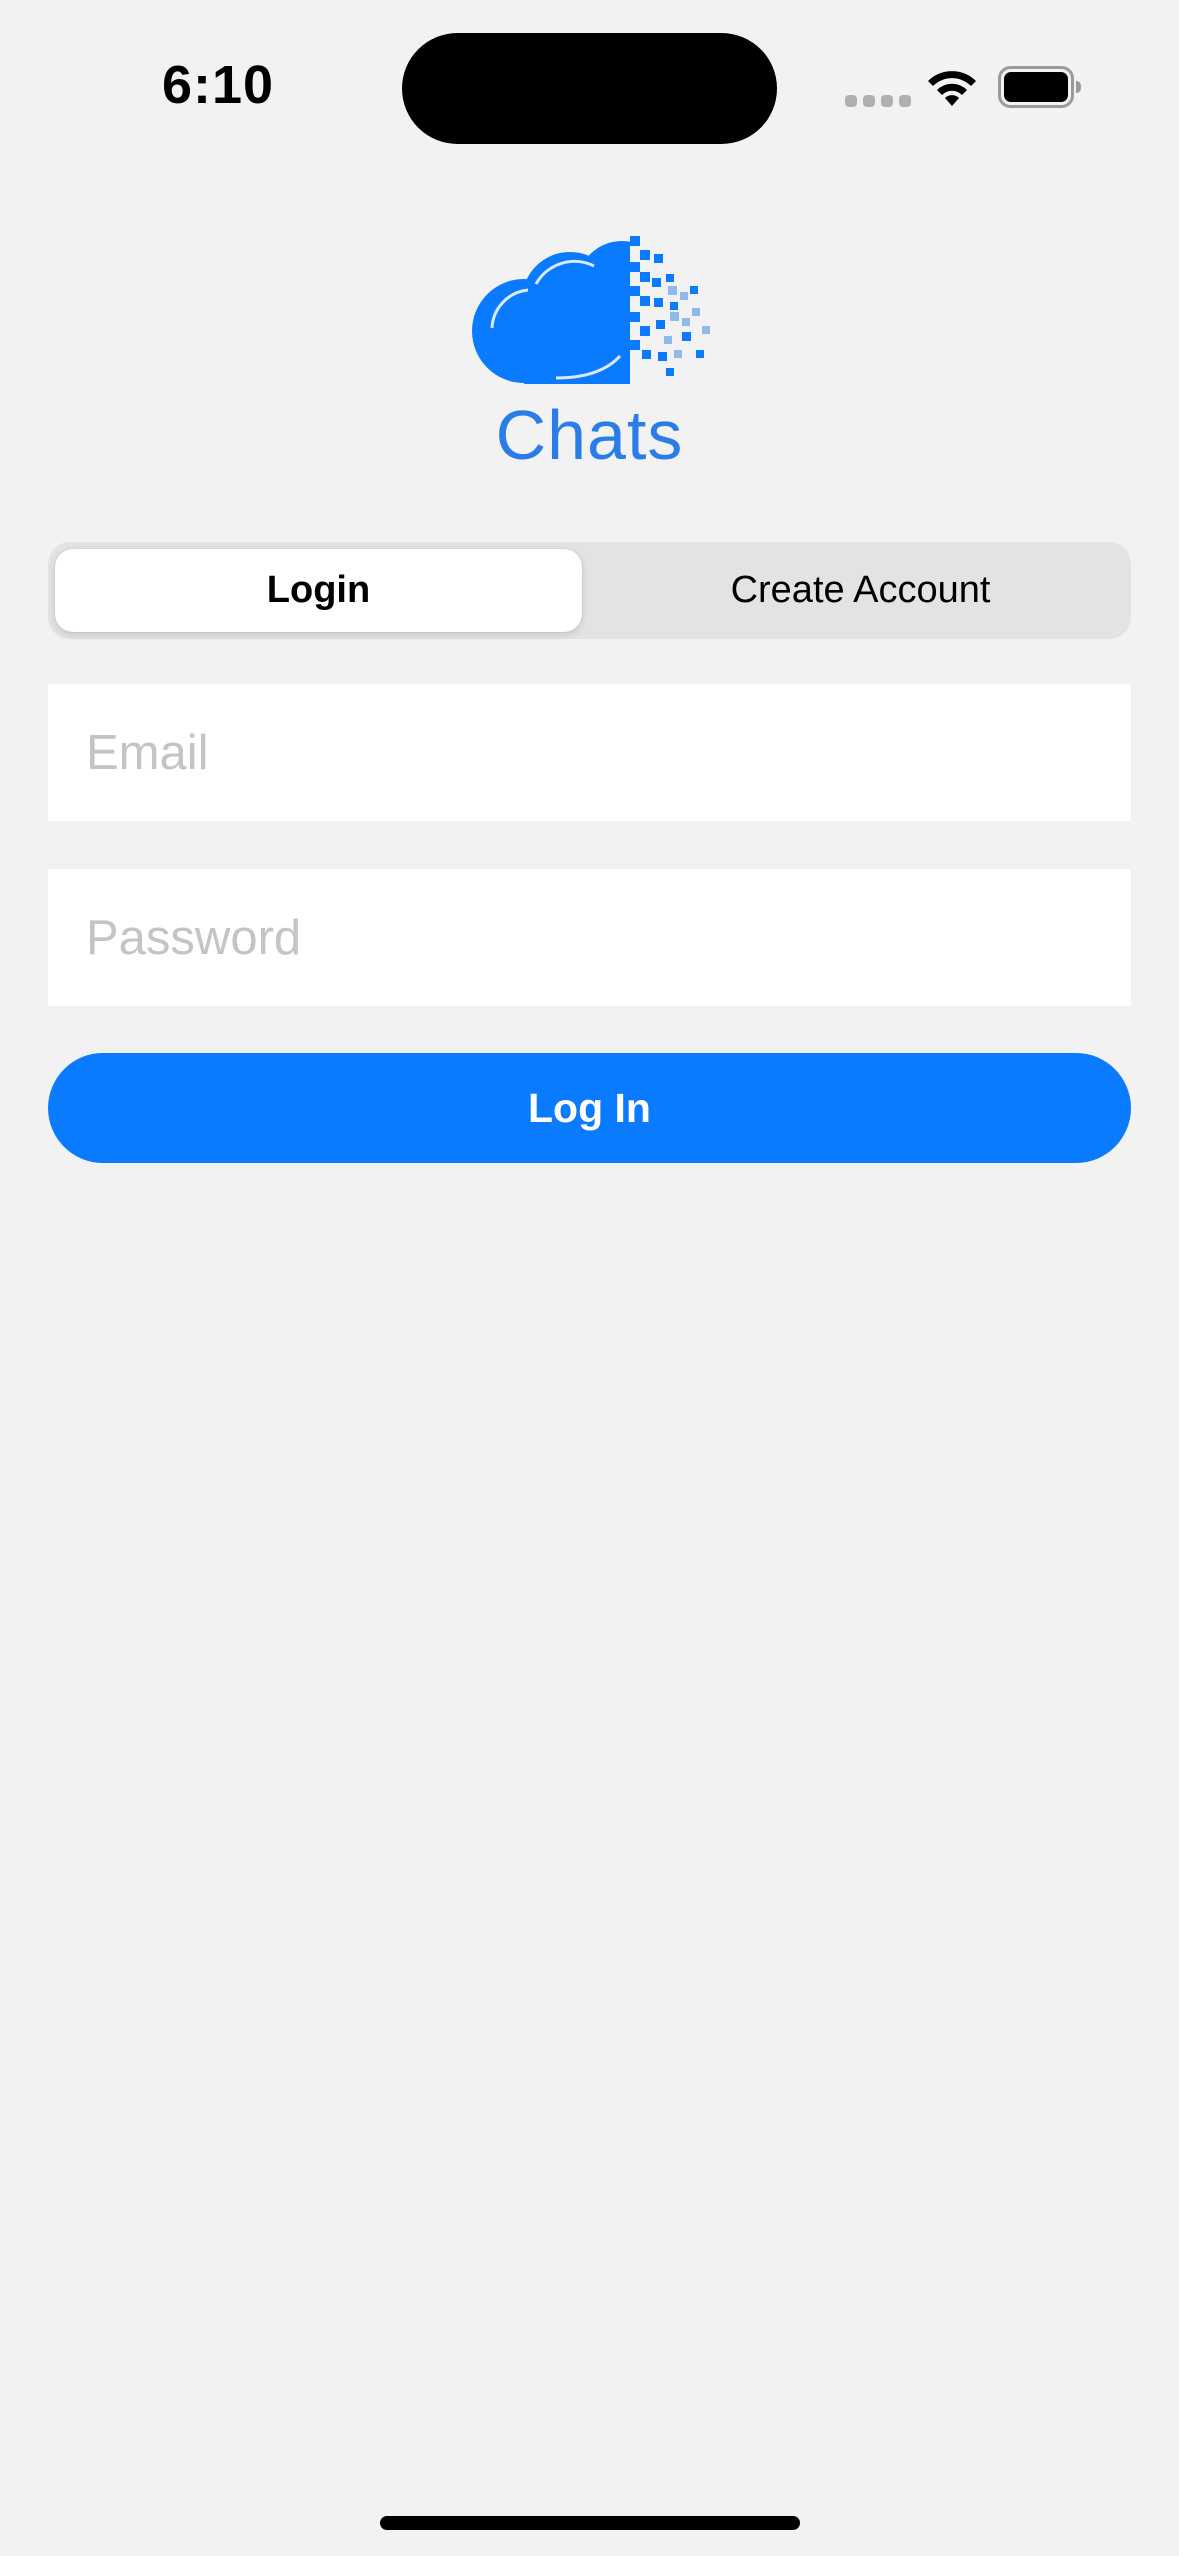 This screenshot has height=2556, width=1179. I want to click on log-in-button: Log In, so click(589, 1108).